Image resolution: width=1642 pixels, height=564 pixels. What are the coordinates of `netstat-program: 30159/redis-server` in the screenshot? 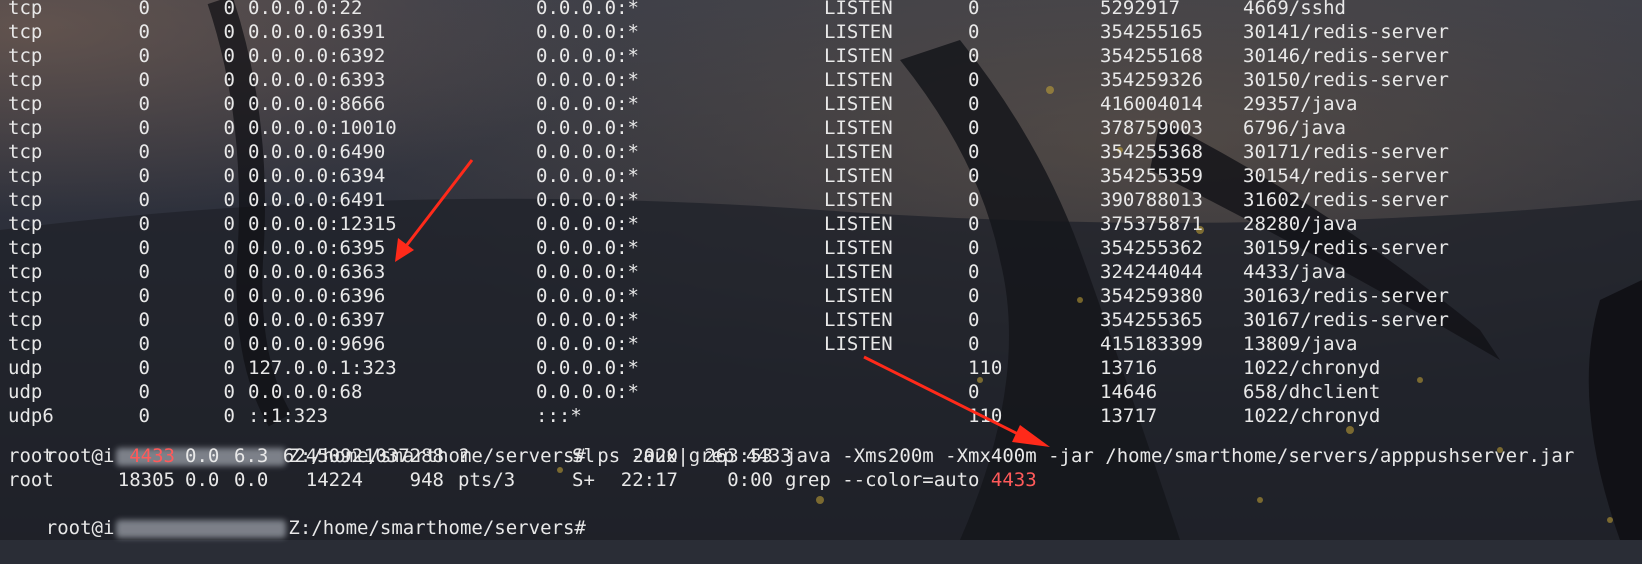 It's located at (1346, 248).